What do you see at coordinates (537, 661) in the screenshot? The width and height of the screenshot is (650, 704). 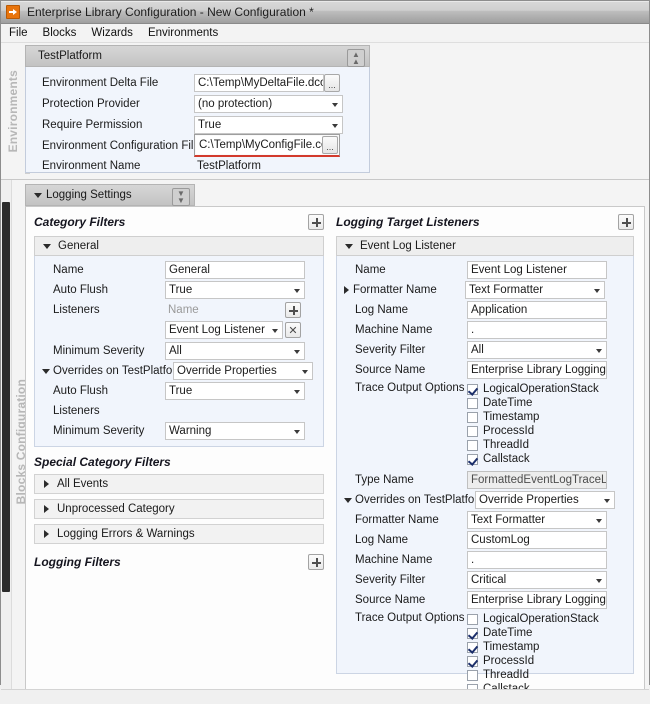 I see `checkbox-row-override-processid: ProcessId` at bounding box center [537, 661].